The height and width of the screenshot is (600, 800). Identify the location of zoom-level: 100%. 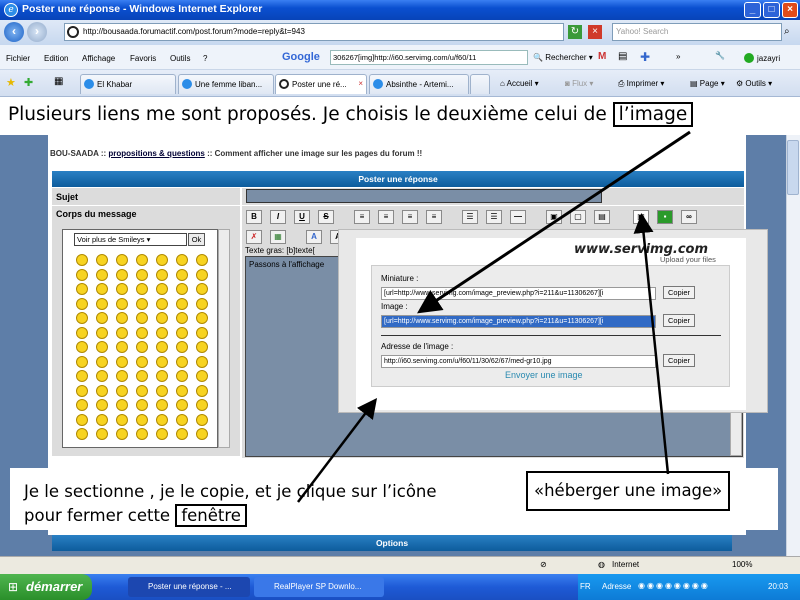
(742, 564).